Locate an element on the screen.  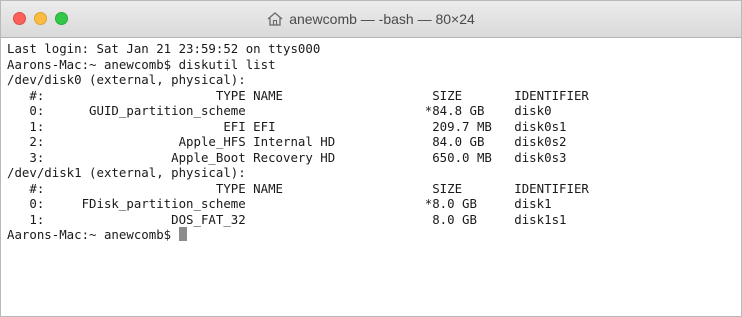
home-icon is located at coordinates (275, 19).